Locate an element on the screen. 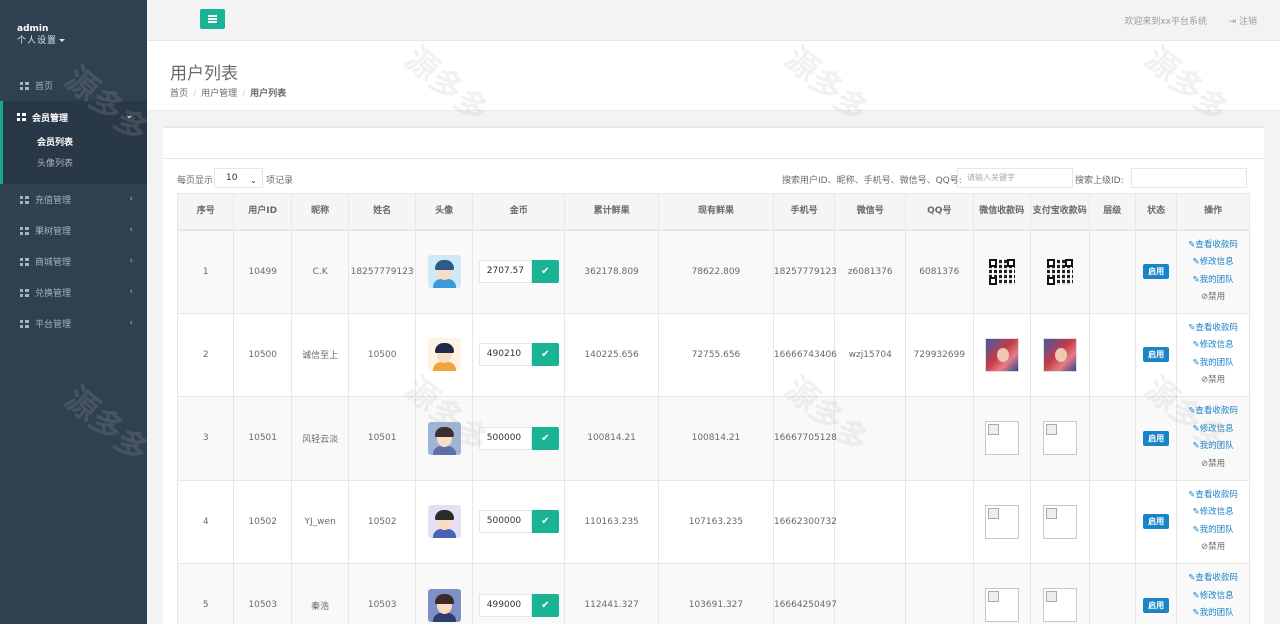  sidebar-item-exchange: 兑换管理 ‹ is located at coordinates (73, 292).